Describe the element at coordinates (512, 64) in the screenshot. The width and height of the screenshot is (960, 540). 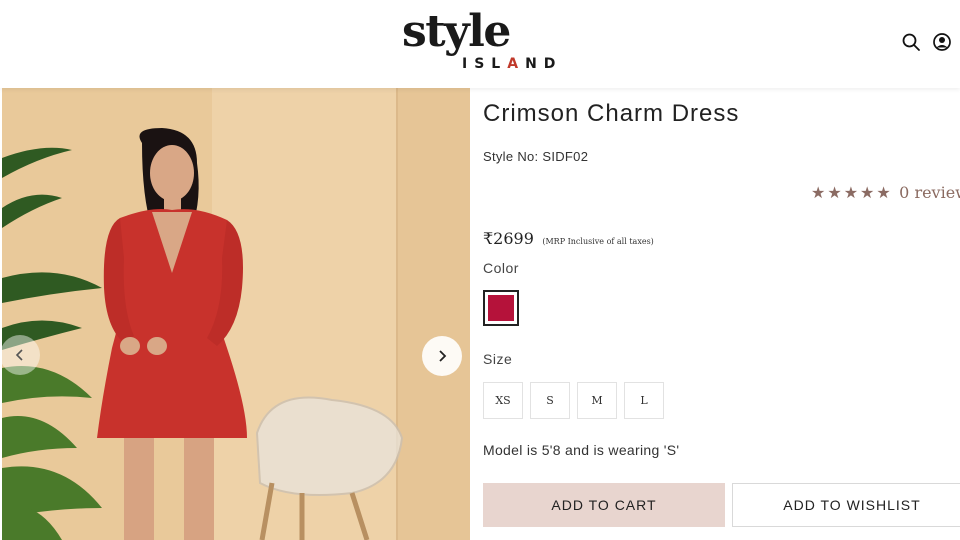
I see `logo-subtitle: ISLAND` at that location.